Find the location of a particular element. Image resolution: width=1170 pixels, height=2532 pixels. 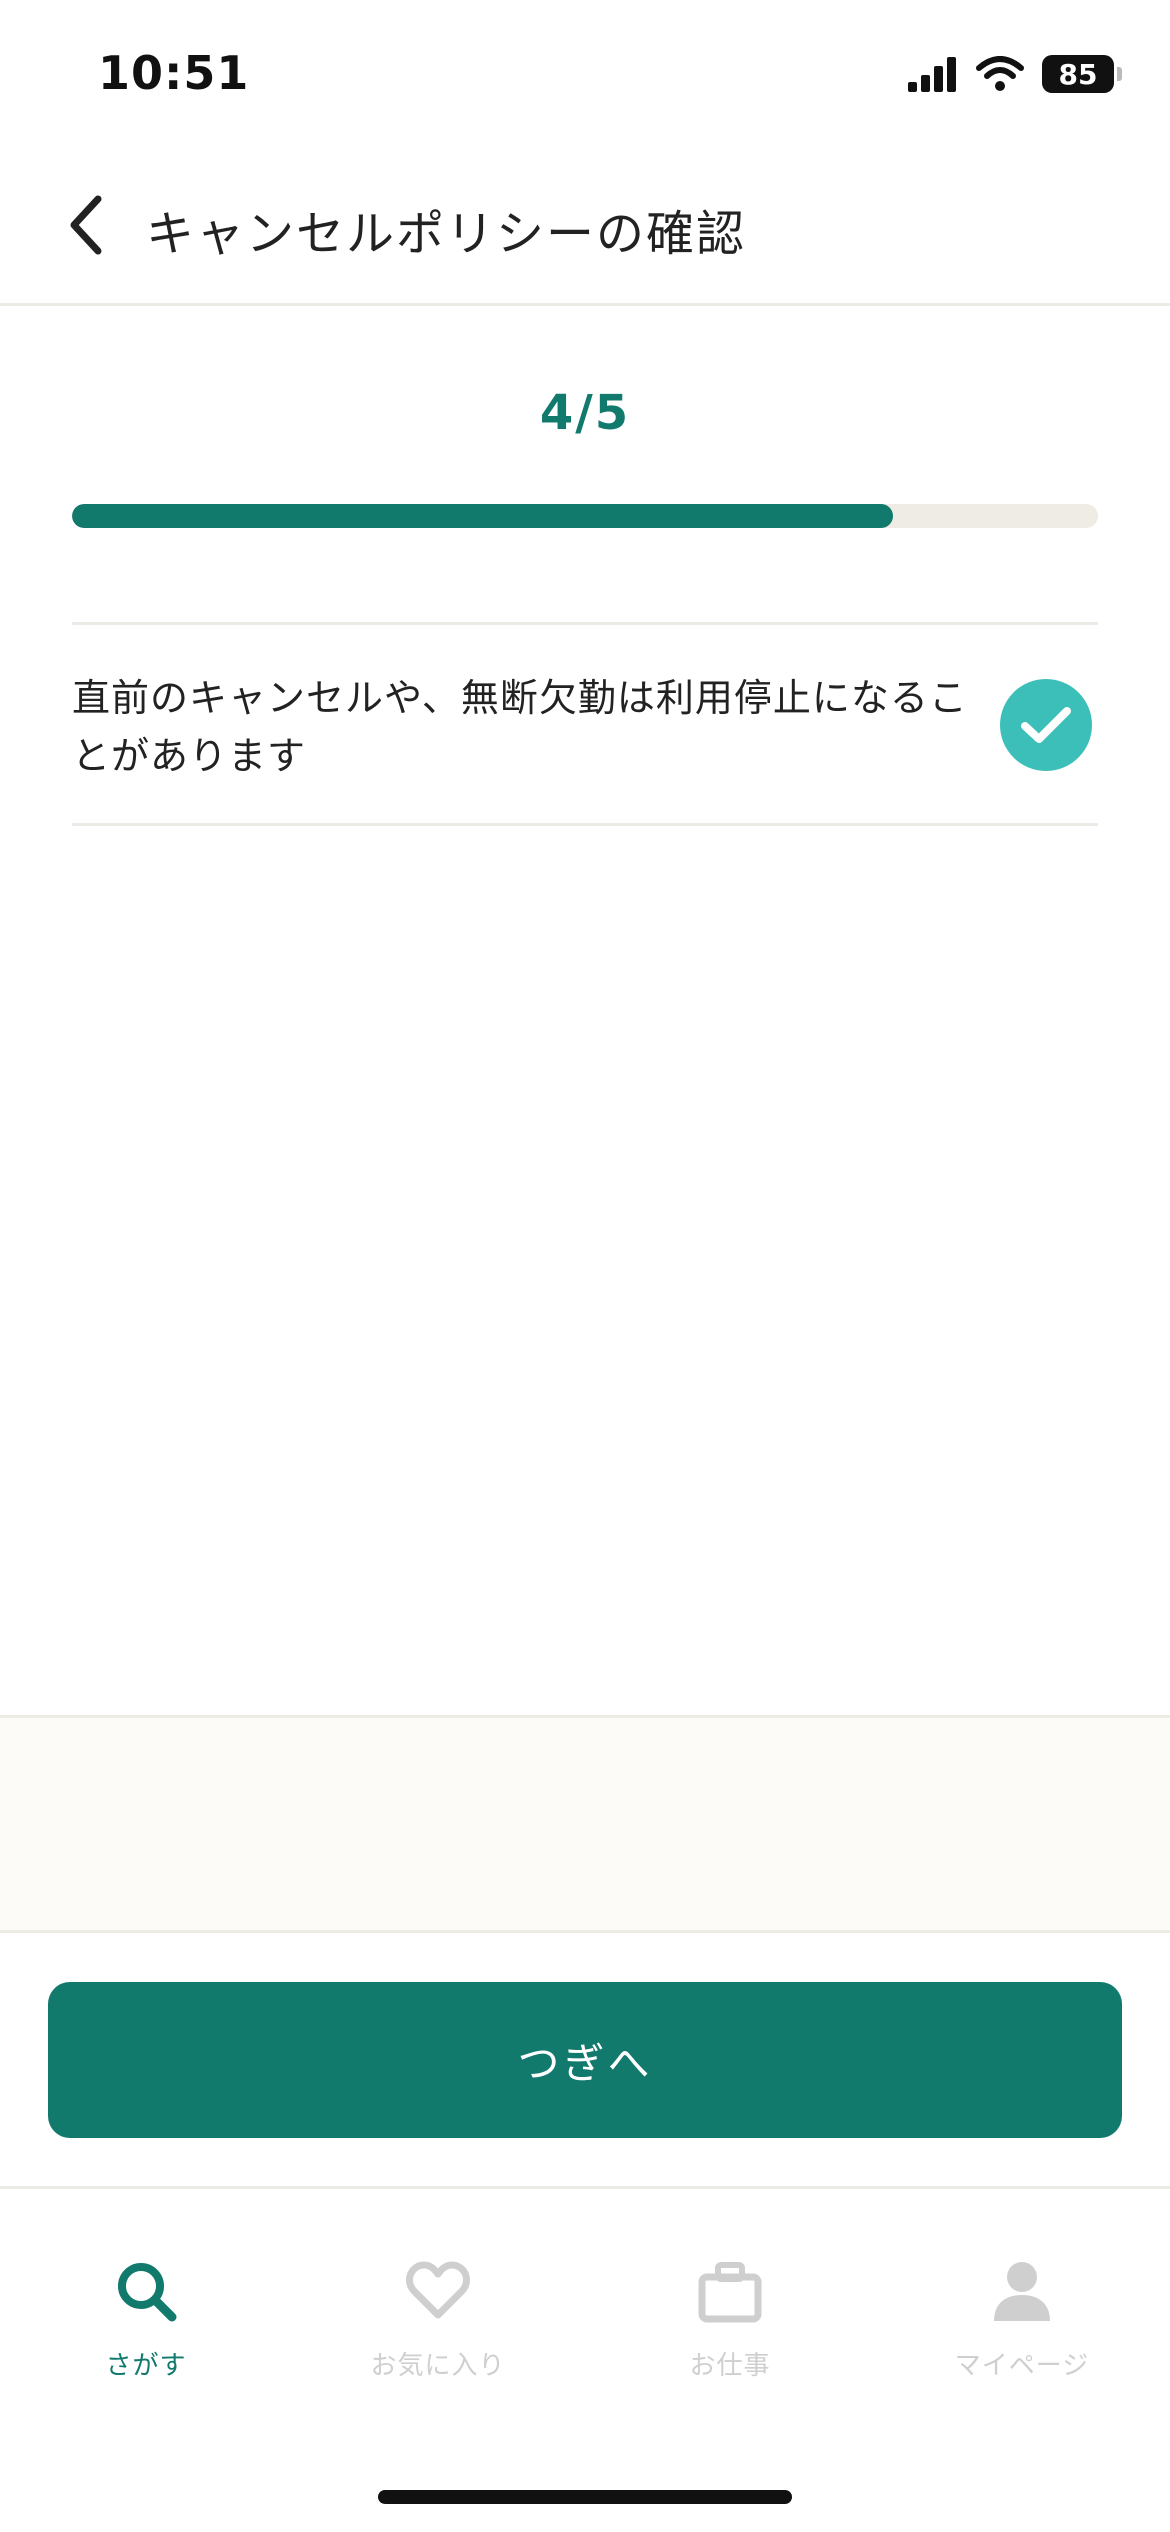

tab-bar: さがす お気に入り お仕事 マイページ is located at coordinates (585, 2359).